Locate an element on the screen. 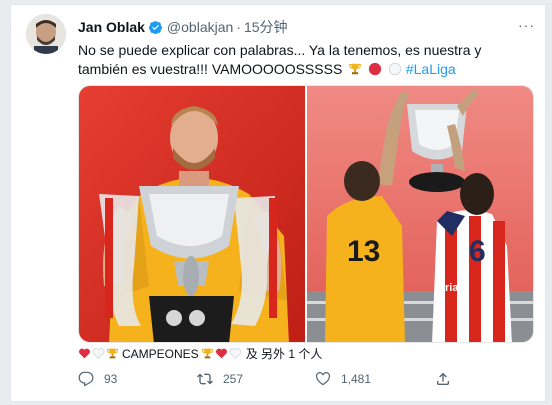 This screenshot has height=405, width=552. reaction-others-text: 及 另外 1 个人 is located at coordinates (284, 354).